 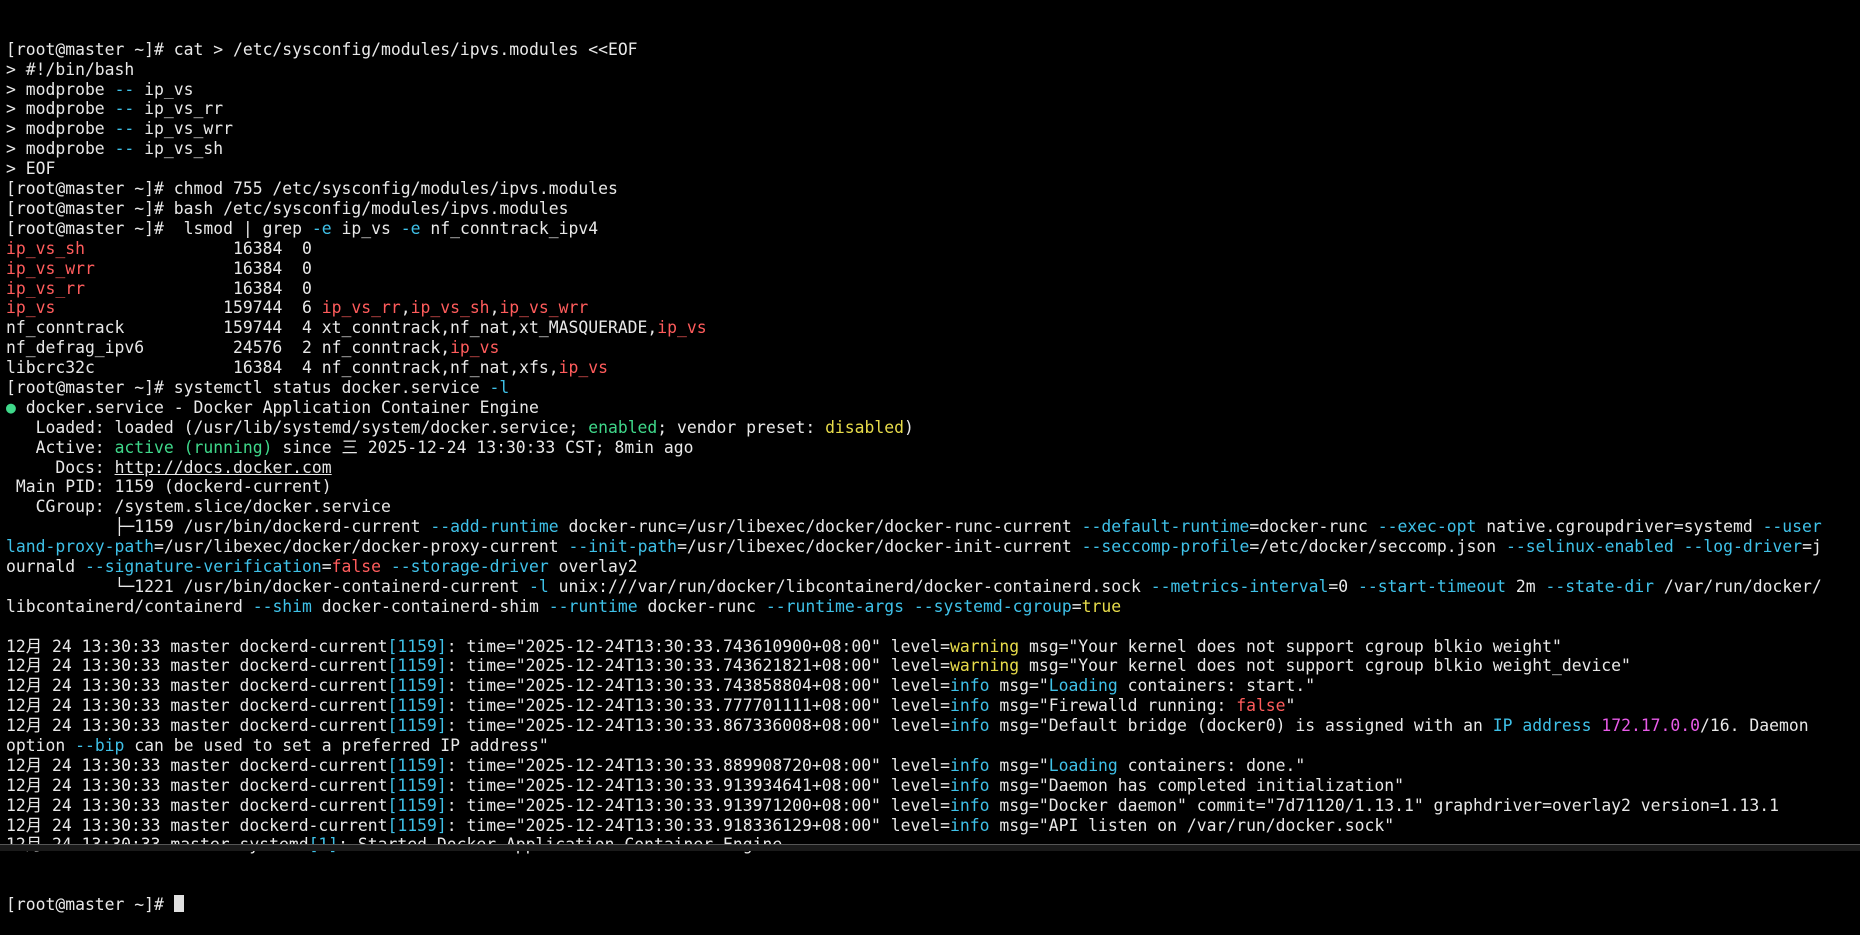 What do you see at coordinates (1792, 527) in the screenshot?
I see `terminal-text: --user` at bounding box center [1792, 527].